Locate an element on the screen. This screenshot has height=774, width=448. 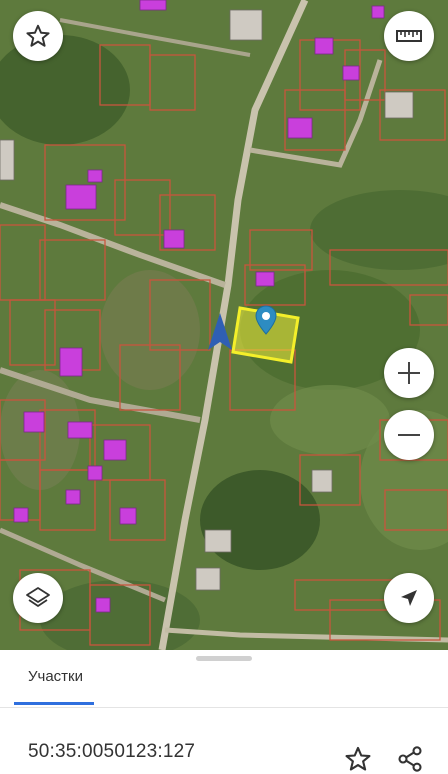
zoom-out-button is located at coordinates (409, 435).